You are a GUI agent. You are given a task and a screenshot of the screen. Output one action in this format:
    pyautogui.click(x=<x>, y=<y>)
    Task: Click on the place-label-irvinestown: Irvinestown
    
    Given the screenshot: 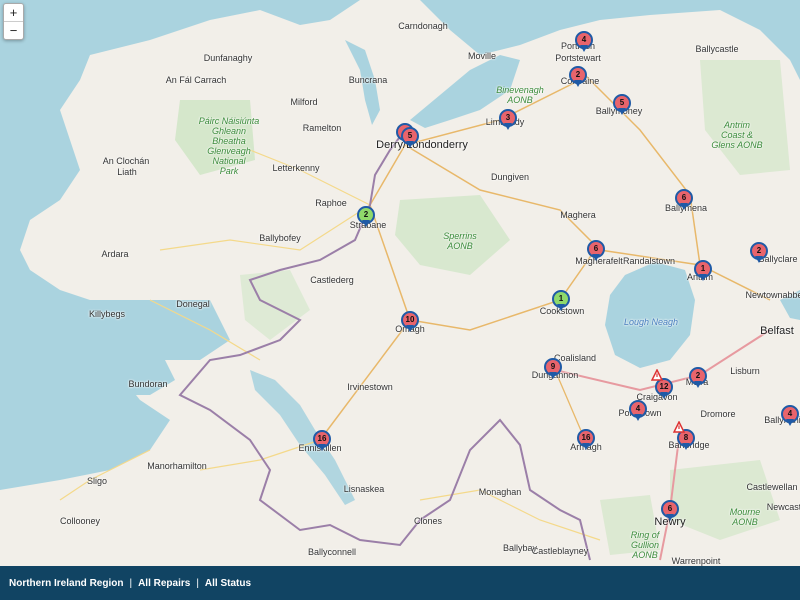 What is the action you would take?
    pyautogui.click(x=370, y=387)
    